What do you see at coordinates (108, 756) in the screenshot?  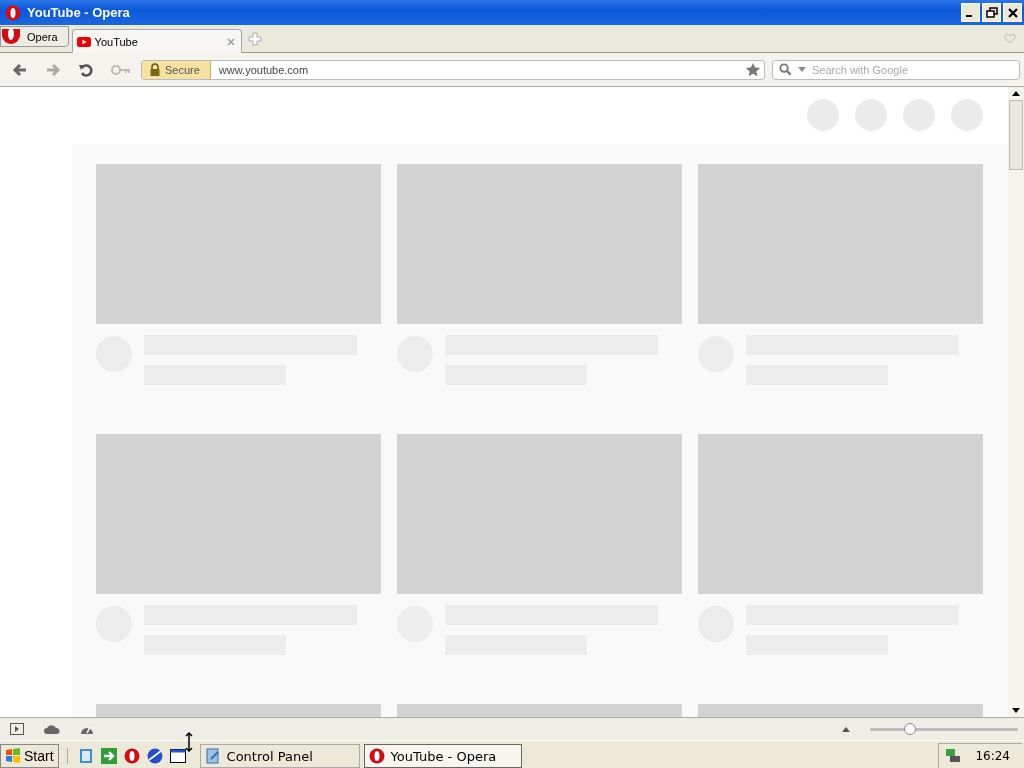 I see `arrow-icon` at bounding box center [108, 756].